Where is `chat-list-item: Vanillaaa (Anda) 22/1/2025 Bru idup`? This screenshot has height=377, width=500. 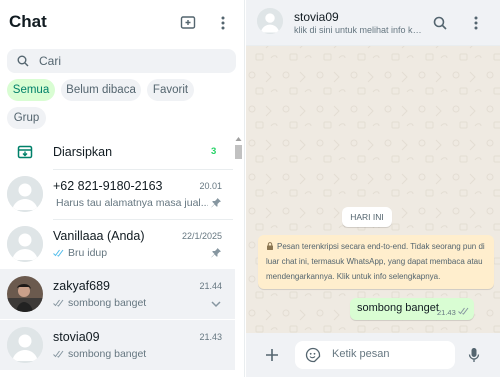
chat-list-item: Vanillaaa (Anda) 22/1/2025 Bru idup is located at coordinates (117, 244).